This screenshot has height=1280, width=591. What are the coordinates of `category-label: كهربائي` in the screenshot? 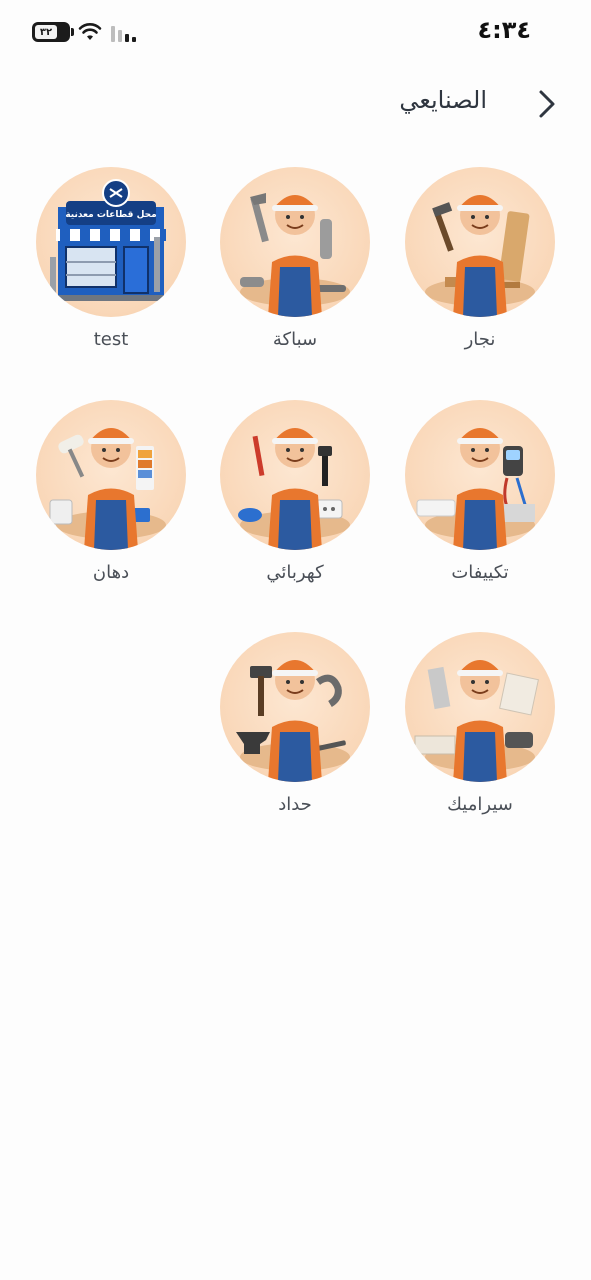 It's located at (295, 572).